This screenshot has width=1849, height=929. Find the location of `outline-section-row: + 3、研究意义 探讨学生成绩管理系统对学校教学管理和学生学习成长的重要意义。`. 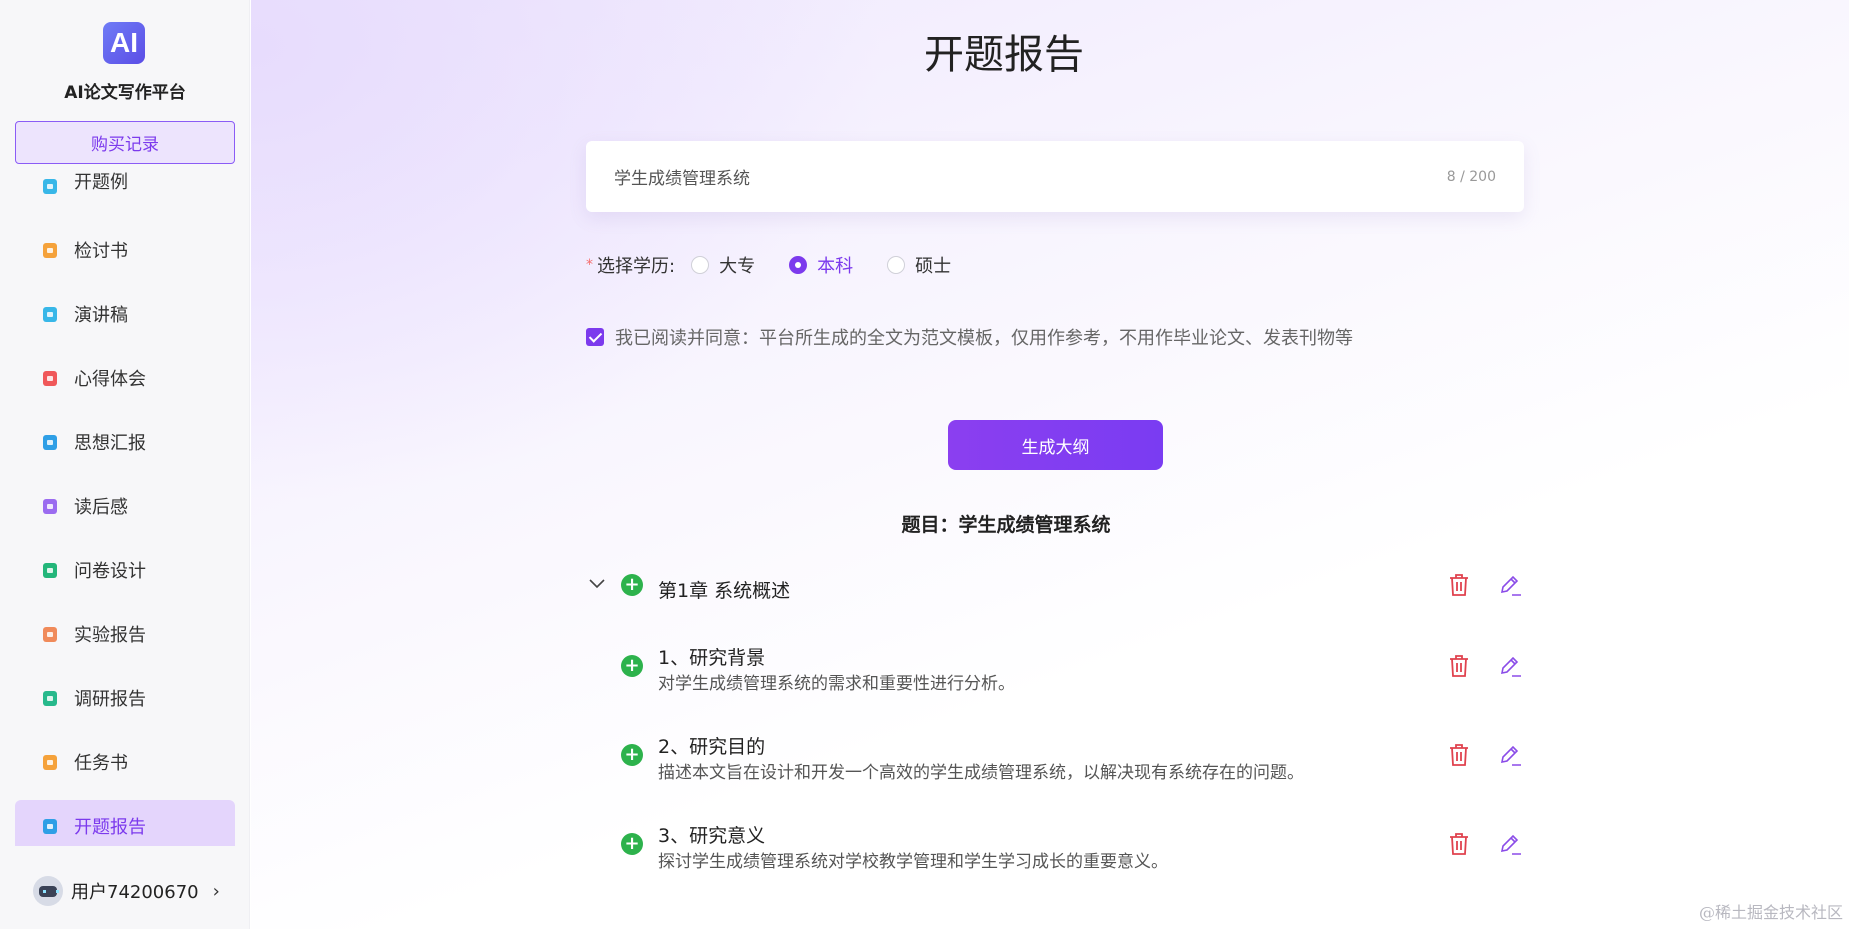

outline-section-row: + 3、研究意义 探讨学生成绩管理系统对学校教学管理和学生学习成长的重要意义。 is located at coordinates (1056, 851).